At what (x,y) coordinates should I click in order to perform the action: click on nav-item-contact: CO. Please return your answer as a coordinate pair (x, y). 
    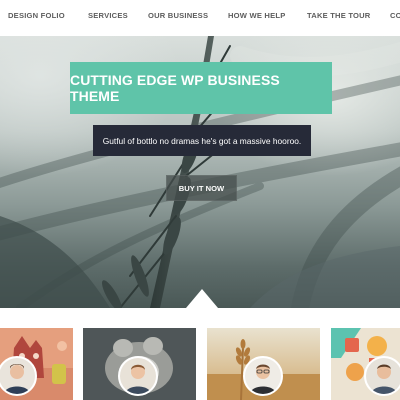
    Looking at the image, I should click on (395, 15).